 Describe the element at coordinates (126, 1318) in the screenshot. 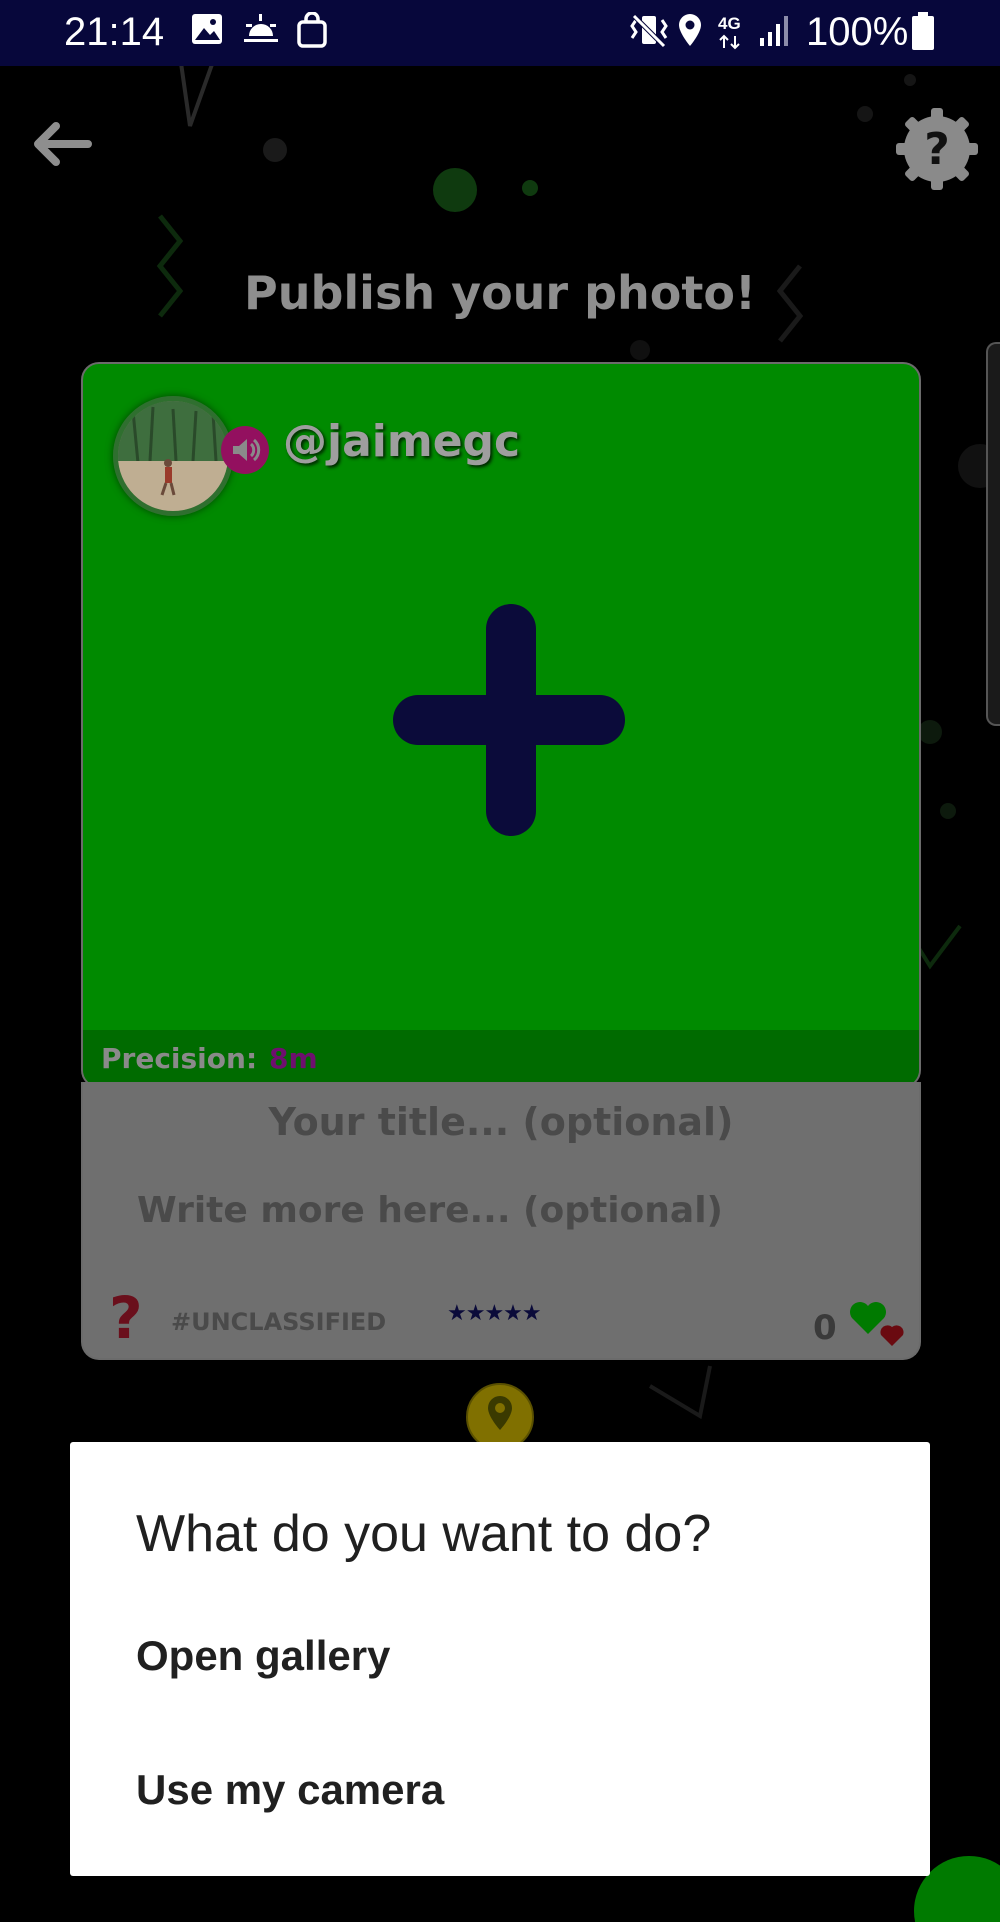

I see `category-question-icon: ?` at that location.